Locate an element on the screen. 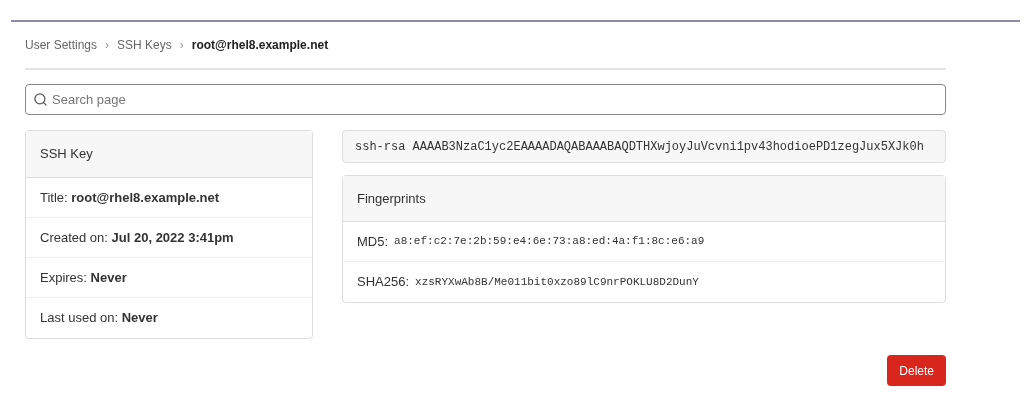 The image size is (1024, 403). breadcrumb-item: User Settings is located at coordinates (61, 45).